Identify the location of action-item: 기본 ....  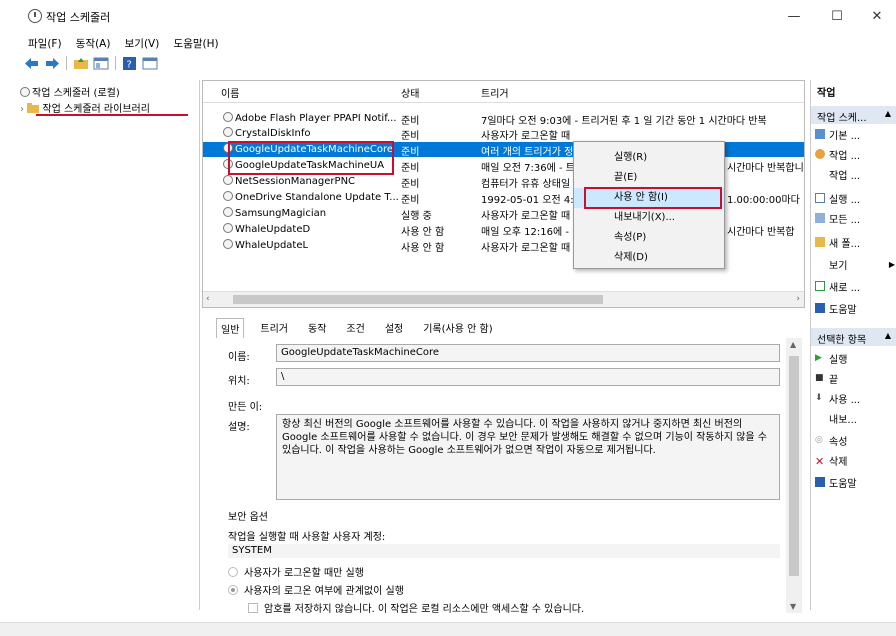
(837, 134).